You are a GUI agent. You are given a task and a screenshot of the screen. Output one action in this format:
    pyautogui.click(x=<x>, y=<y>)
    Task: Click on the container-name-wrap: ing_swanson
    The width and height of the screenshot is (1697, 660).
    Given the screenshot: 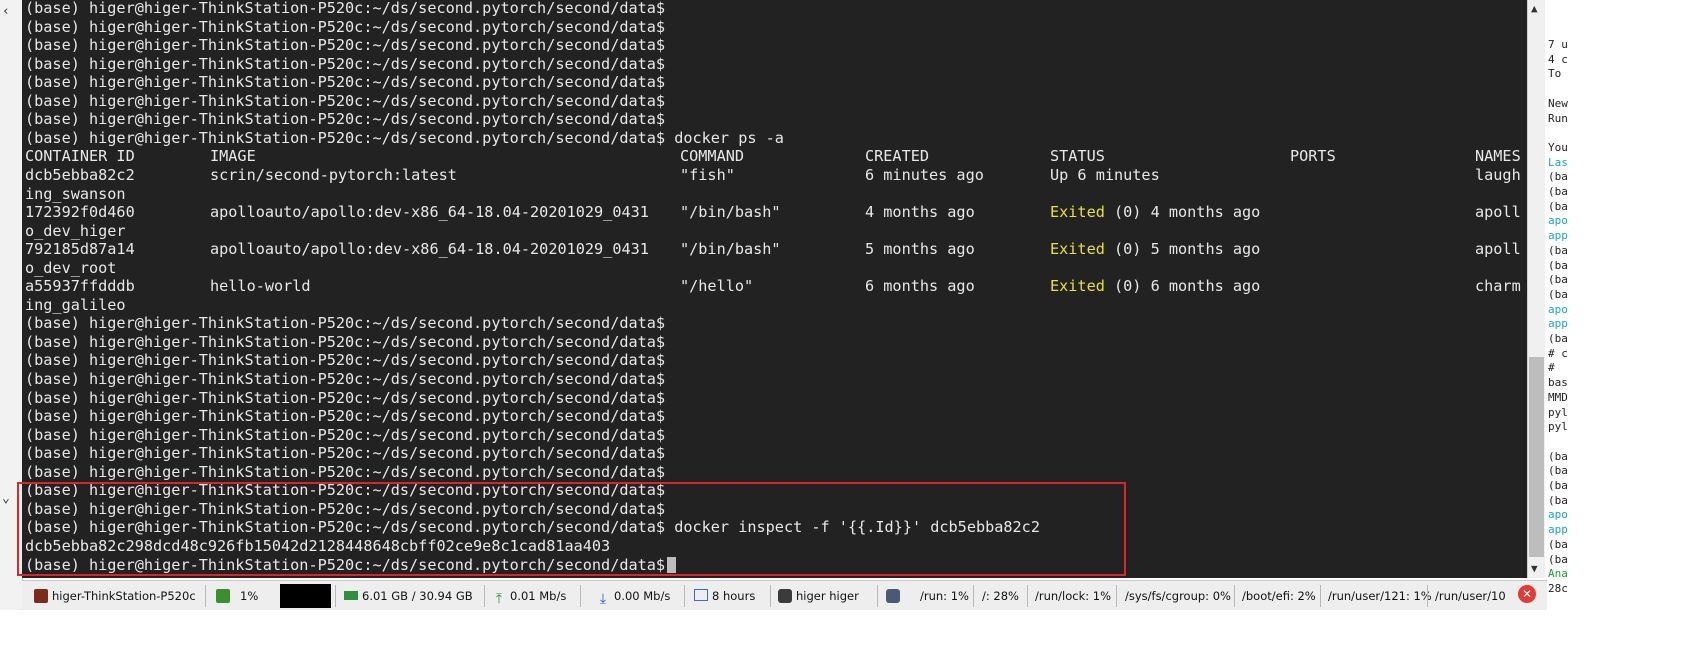 What is the action you would take?
    pyautogui.click(x=75, y=194)
    